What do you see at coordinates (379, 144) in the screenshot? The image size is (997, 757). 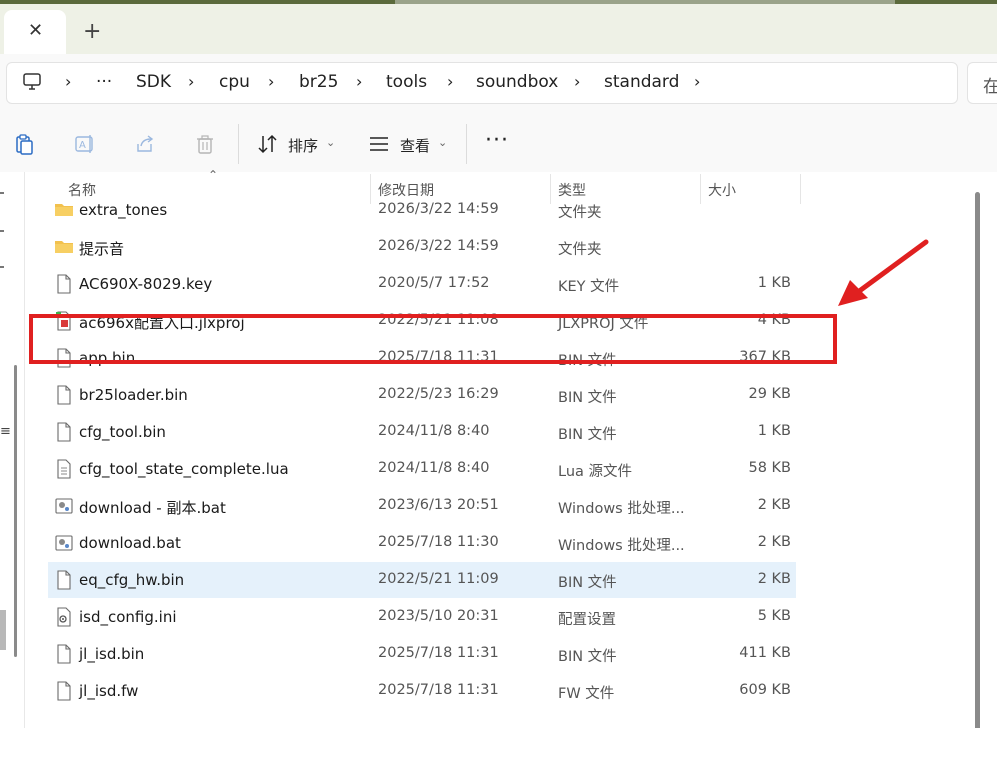 I see `view-icon` at bounding box center [379, 144].